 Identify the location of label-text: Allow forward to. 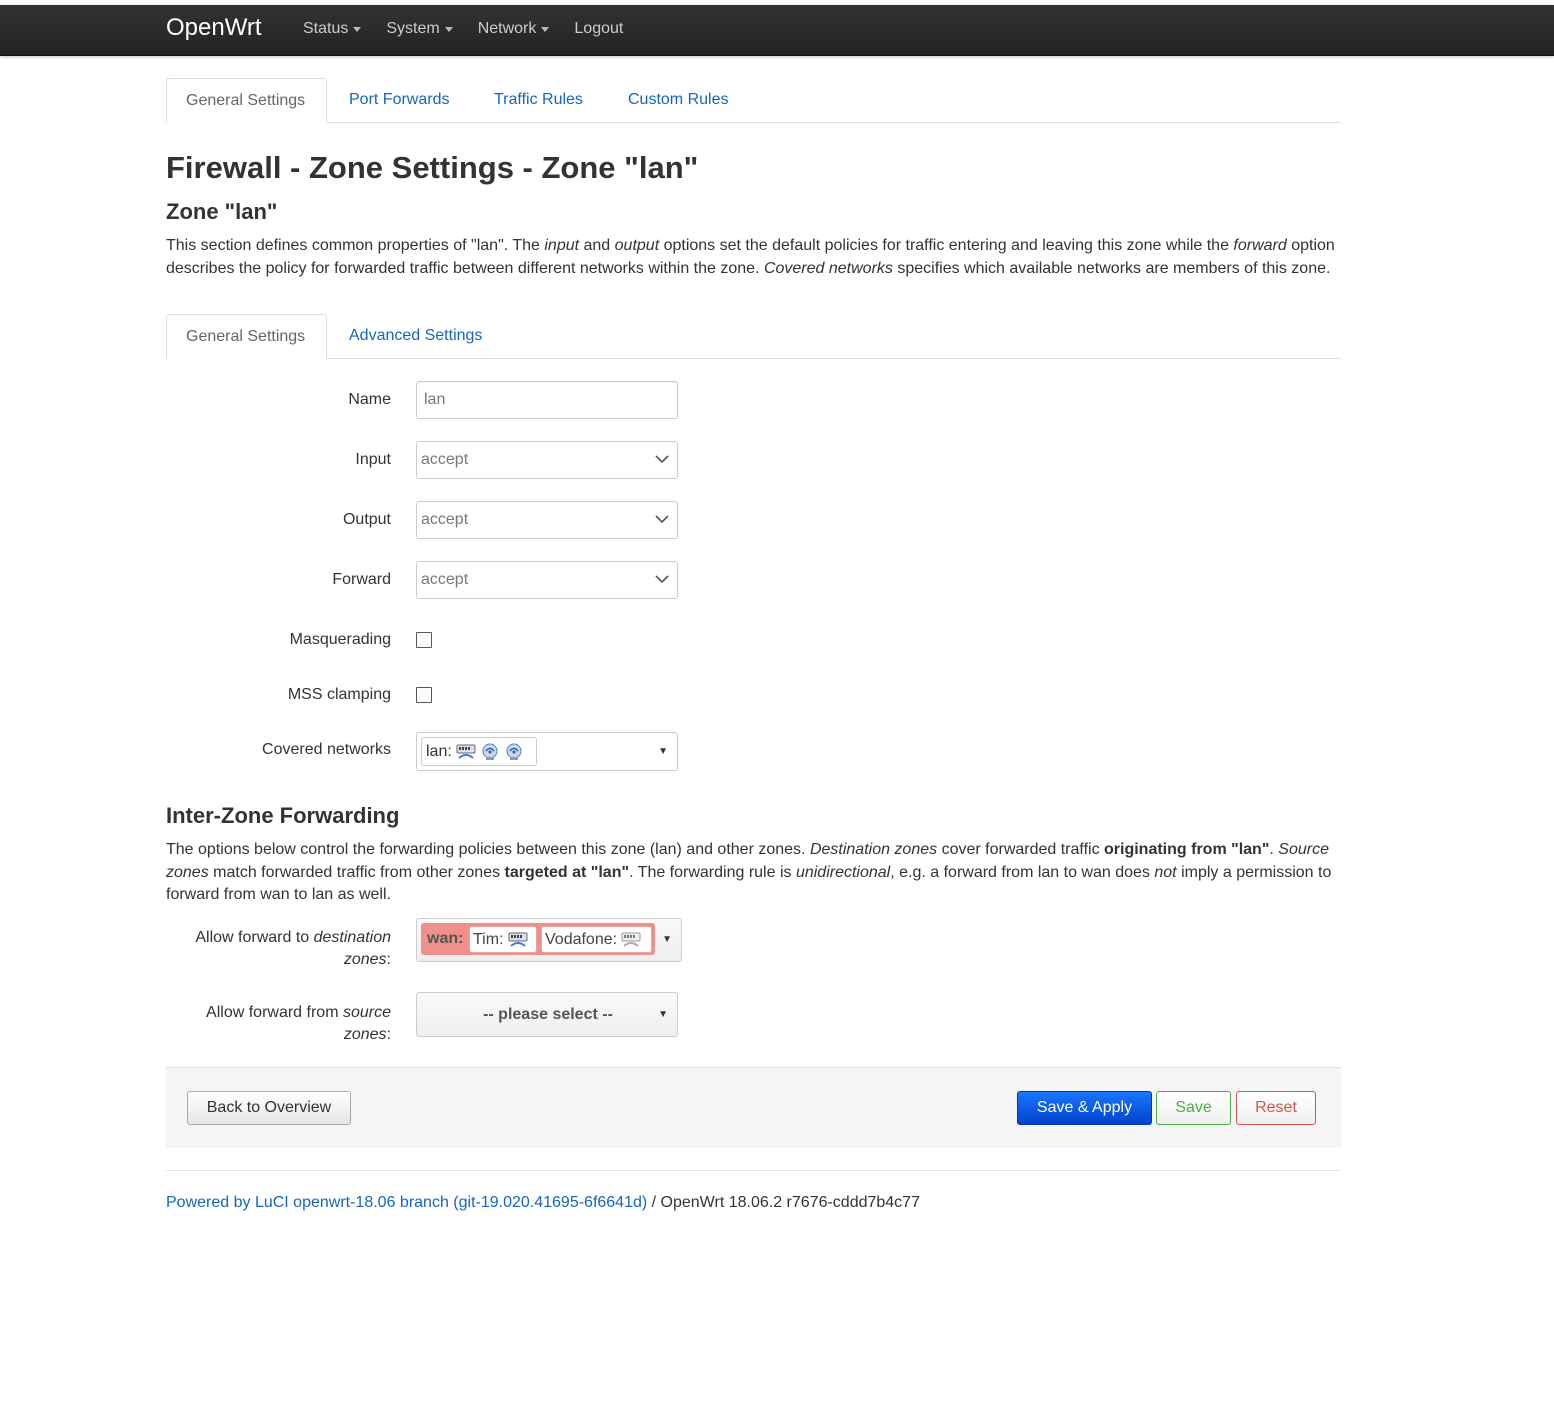
(254, 937).